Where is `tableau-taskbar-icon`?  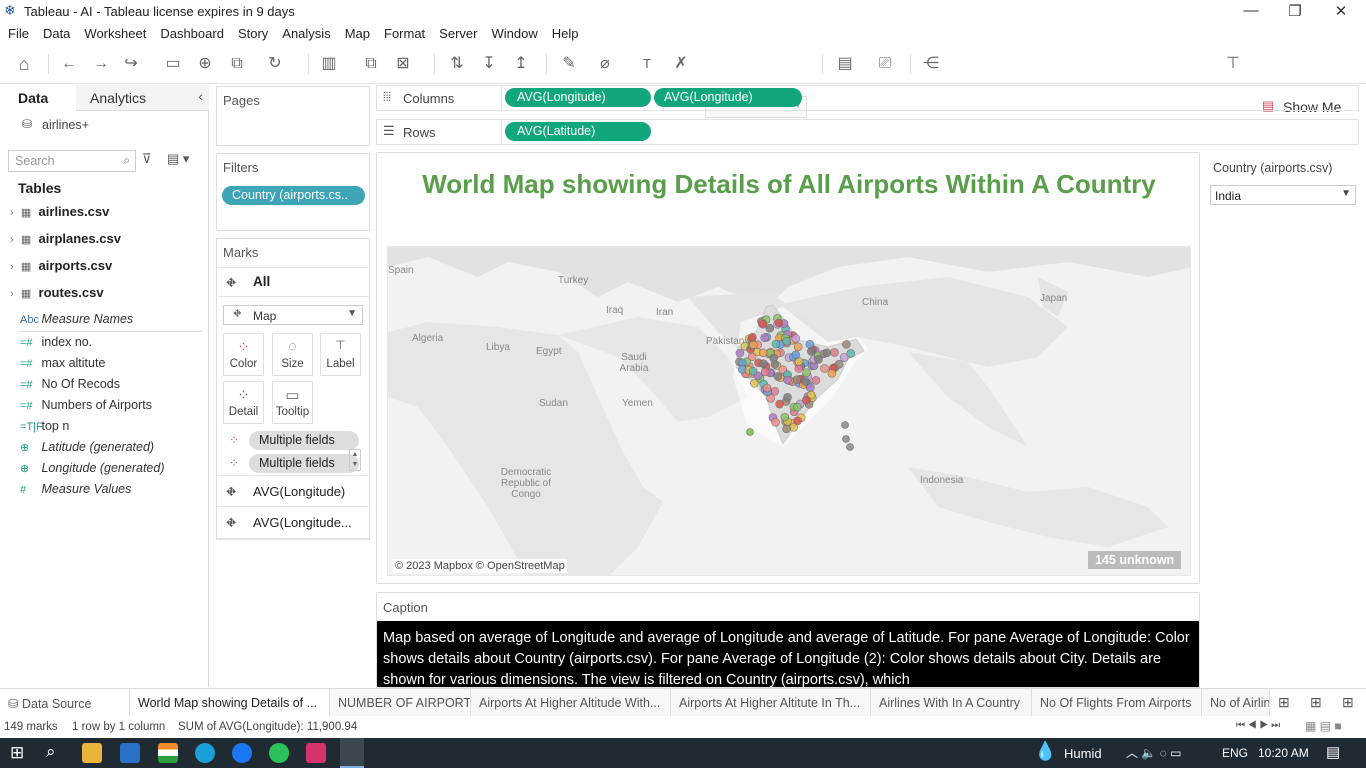
tableau-taskbar-icon is located at coordinates (352, 753).